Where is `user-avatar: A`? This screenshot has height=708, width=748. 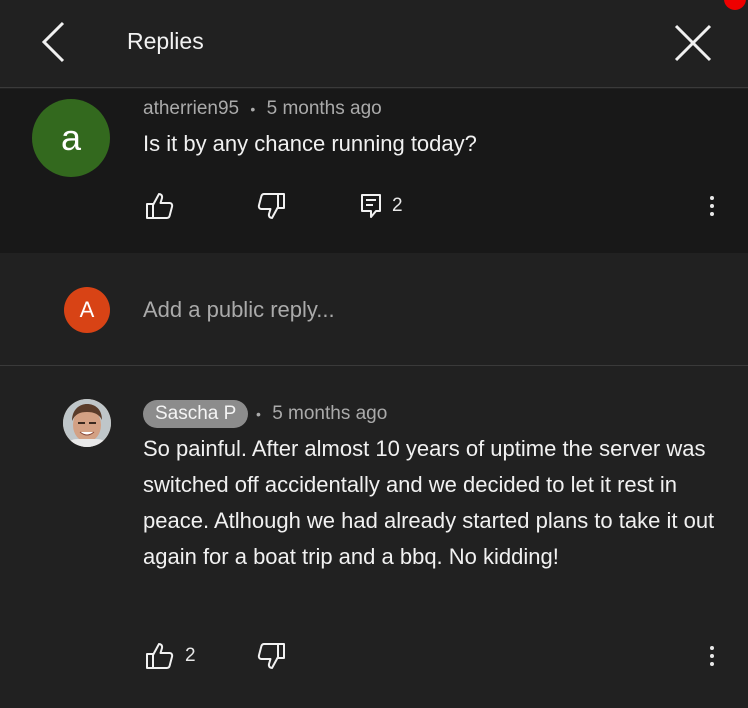 user-avatar: A is located at coordinates (87, 310).